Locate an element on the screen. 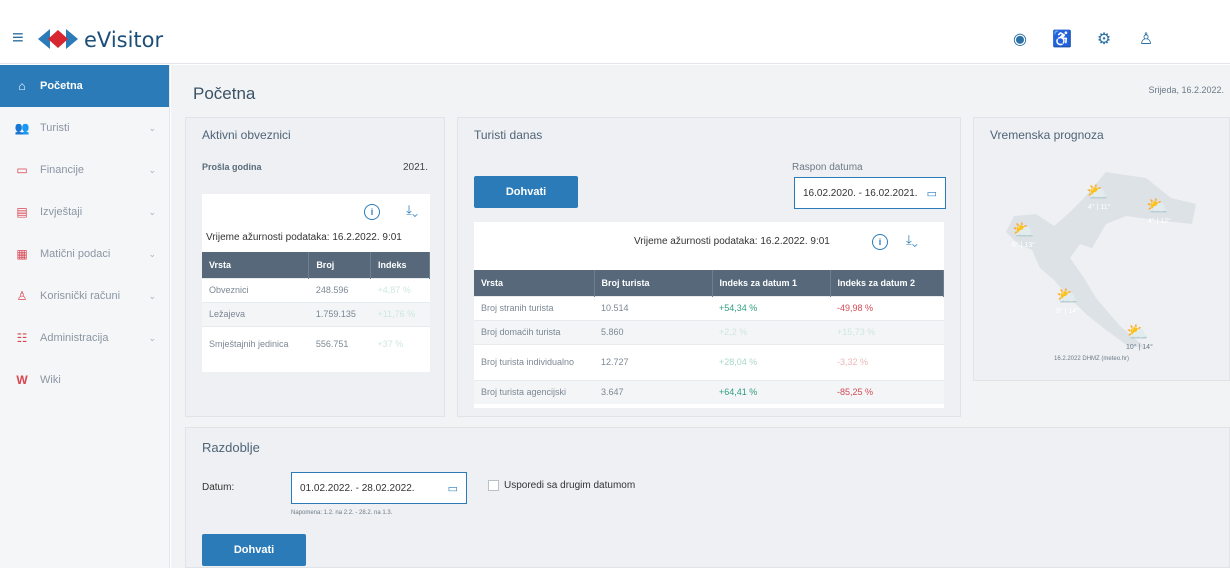  weather-source: 16.2.2022 DHMZ (meteo.hr) is located at coordinates (1092, 359).